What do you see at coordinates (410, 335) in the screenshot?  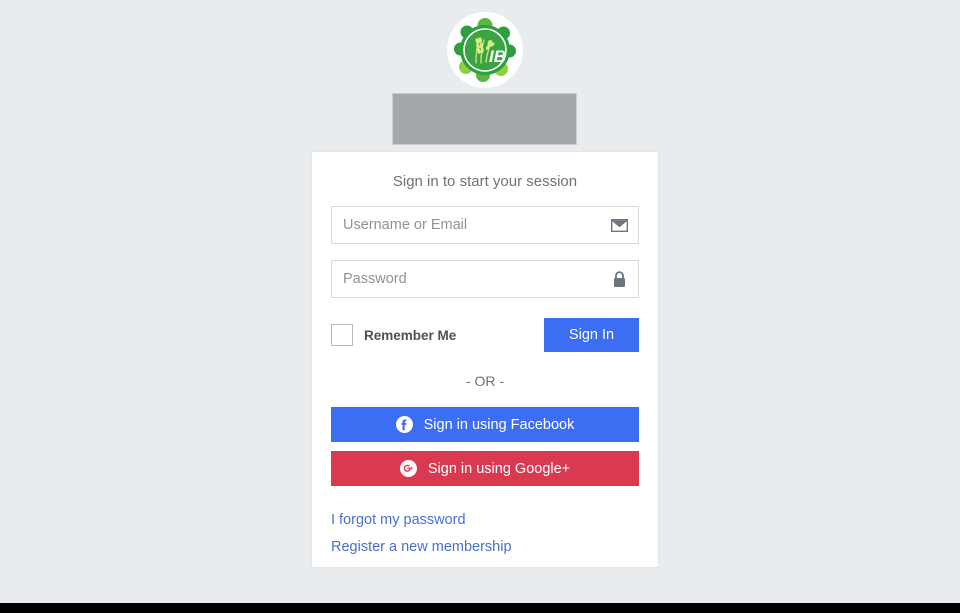 I see `remember-me-label: Remember Me` at bounding box center [410, 335].